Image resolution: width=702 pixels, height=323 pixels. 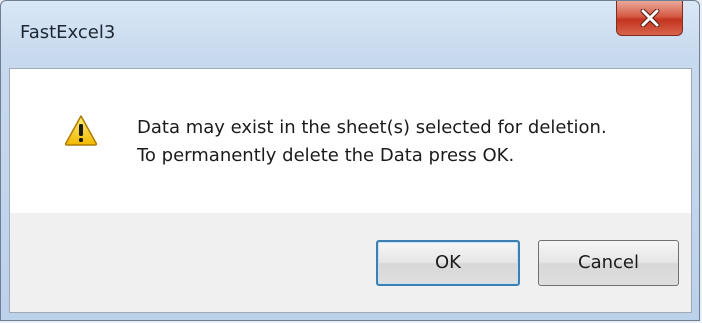 I want to click on message-line-2: To permanently delete the Data press OK., so click(x=326, y=155).